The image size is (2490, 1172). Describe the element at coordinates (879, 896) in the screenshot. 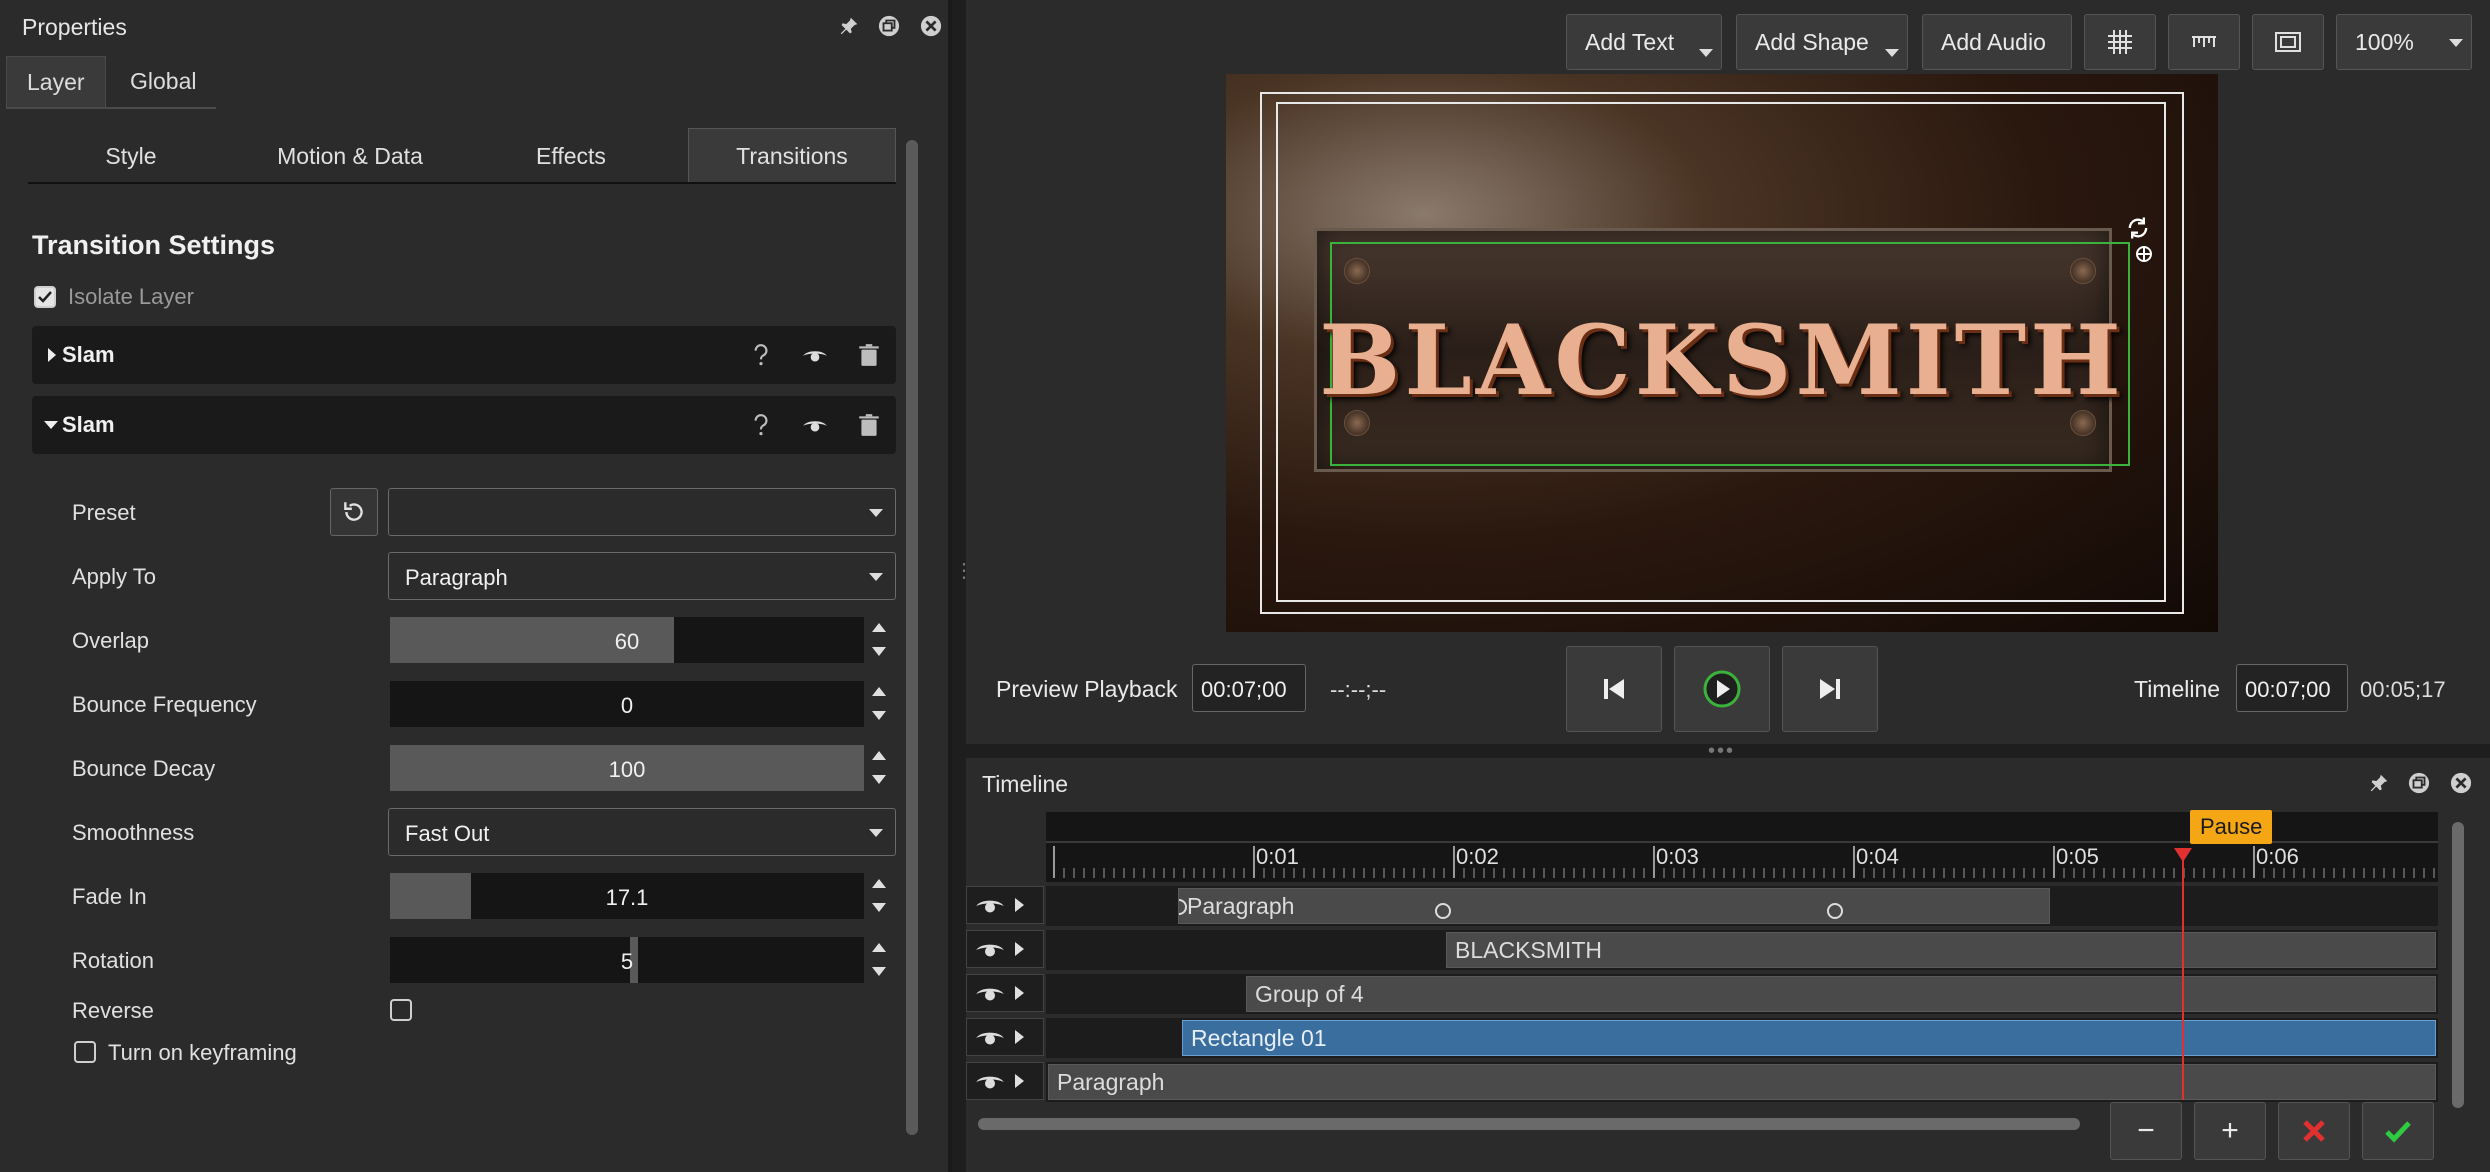

I see `fade-in-stepper` at that location.